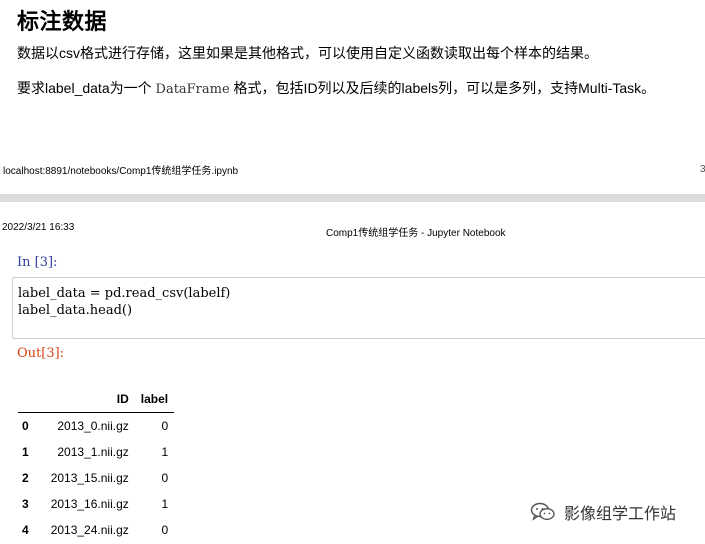  What do you see at coordinates (93, 426) in the screenshot?
I see `cell-id: 2013_0.nii.gz` at bounding box center [93, 426].